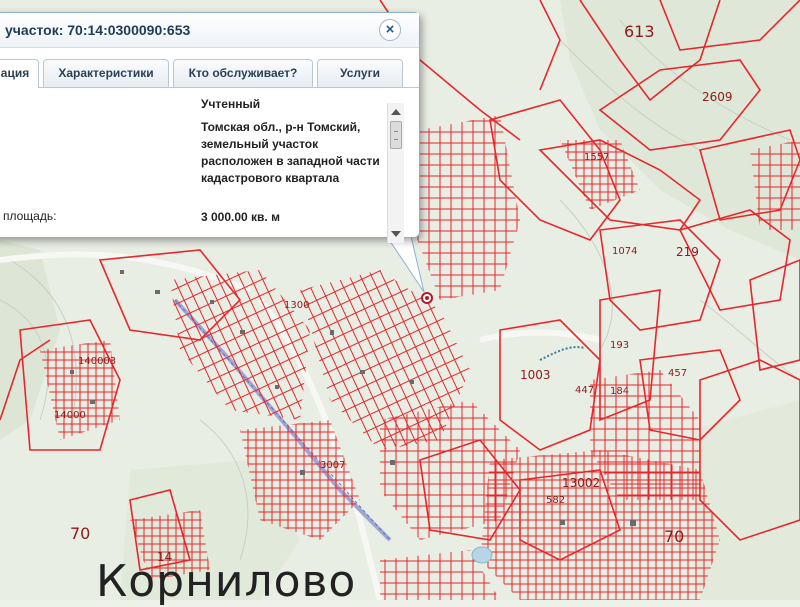 Image resolution: width=800 pixels, height=607 pixels. I want to click on tab-who-serves: Кто обслуживает?, so click(243, 73).